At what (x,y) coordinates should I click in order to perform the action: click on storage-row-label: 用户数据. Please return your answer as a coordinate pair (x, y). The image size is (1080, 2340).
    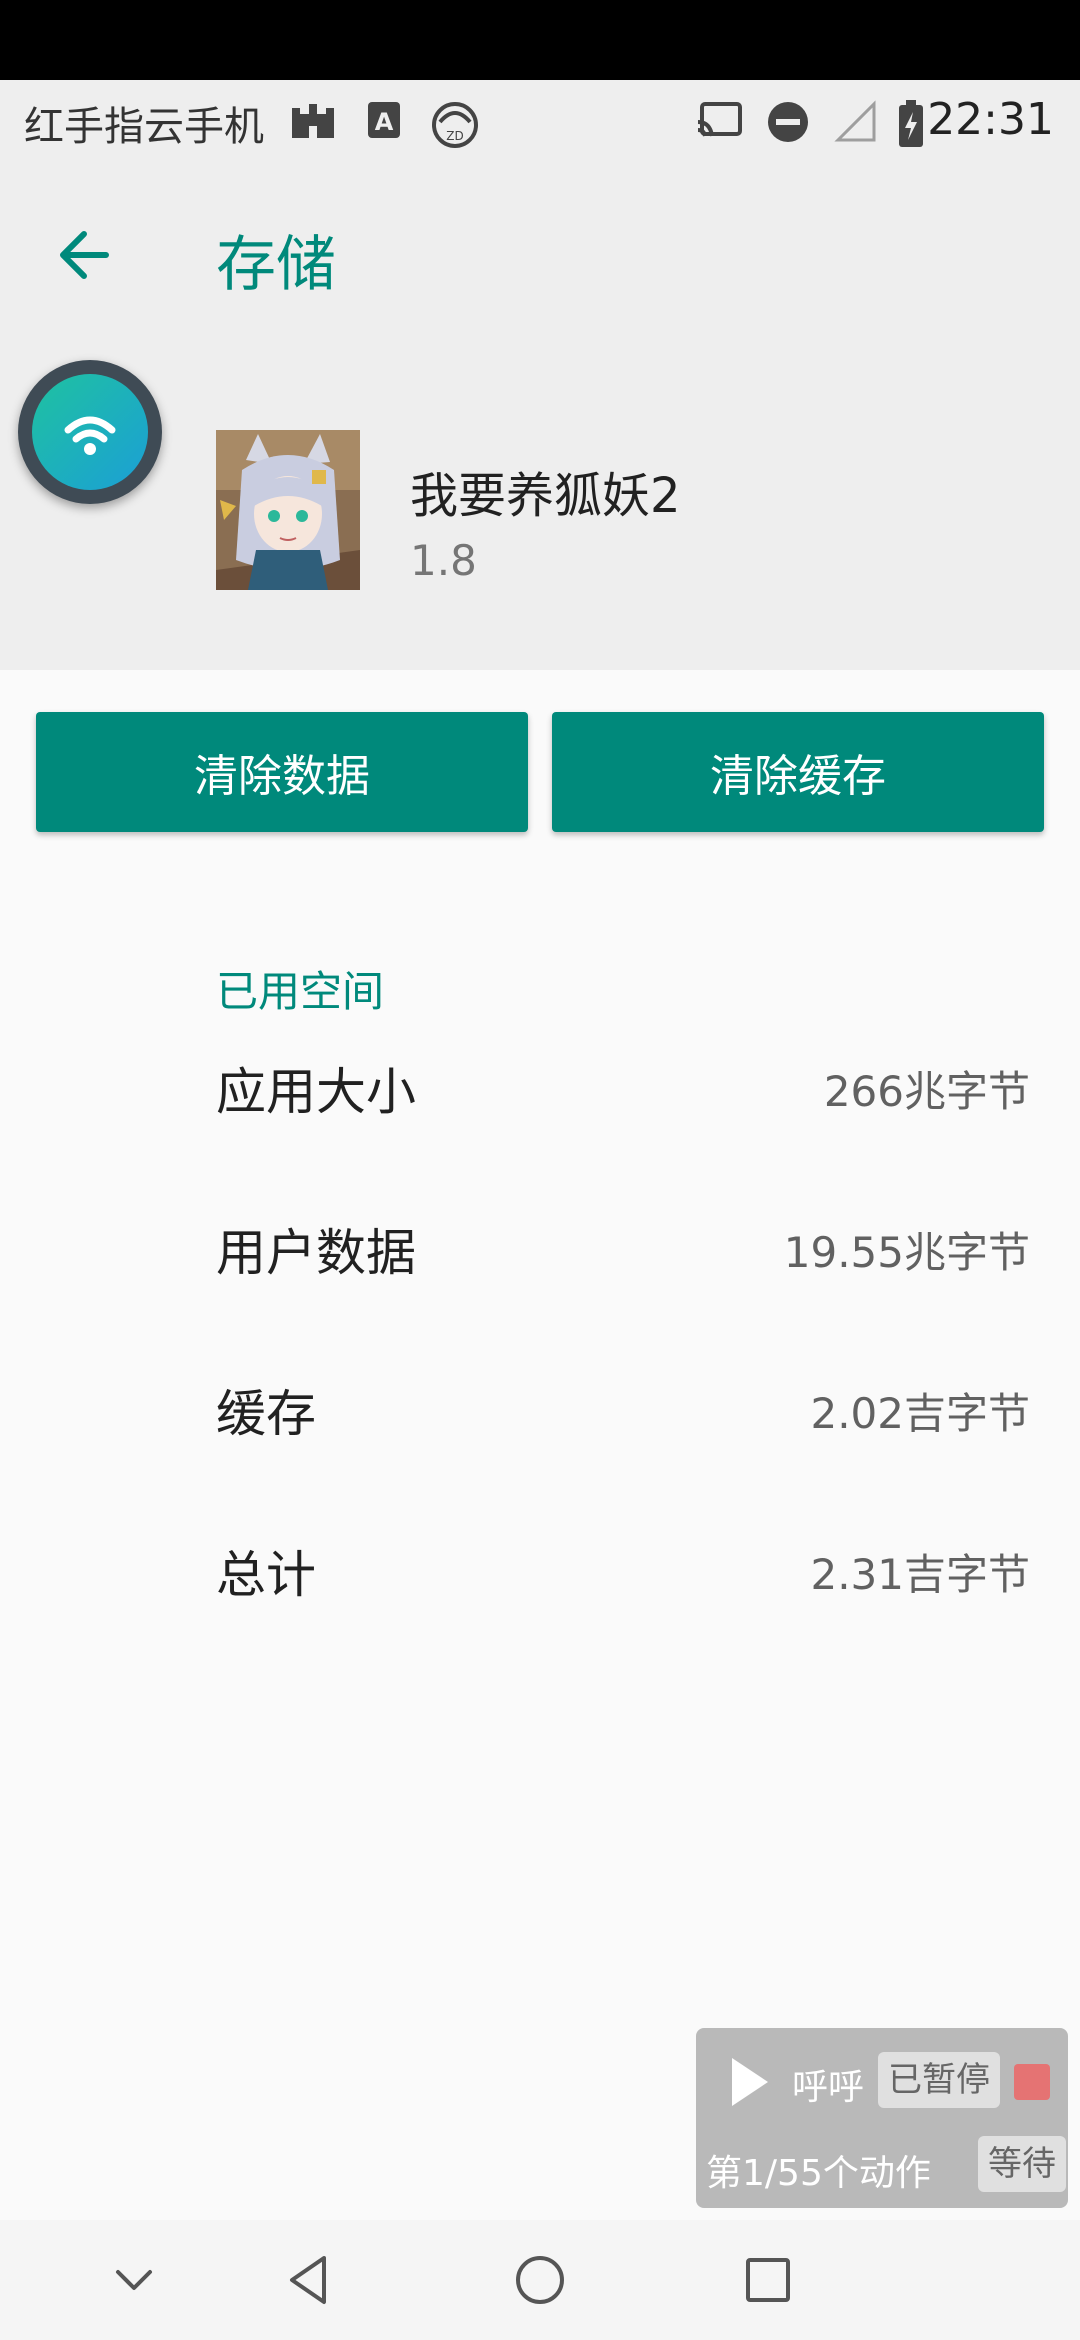
    Looking at the image, I should click on (316, 1253).